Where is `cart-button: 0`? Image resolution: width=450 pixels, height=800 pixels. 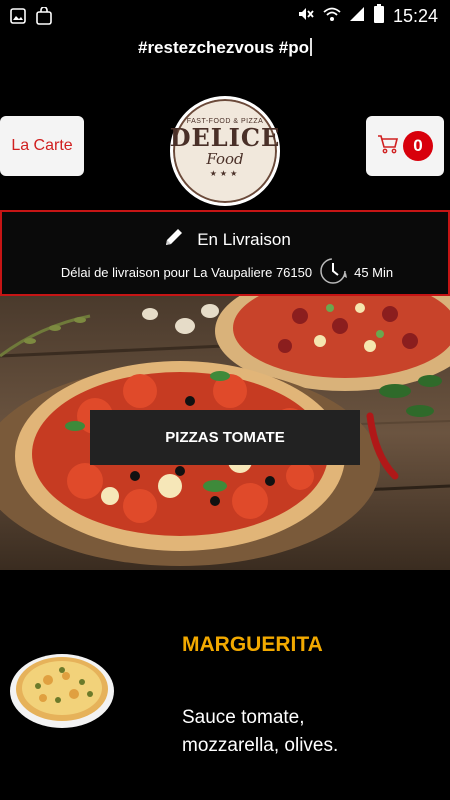 cart-button: 0 is located at coordinates (405, 146).